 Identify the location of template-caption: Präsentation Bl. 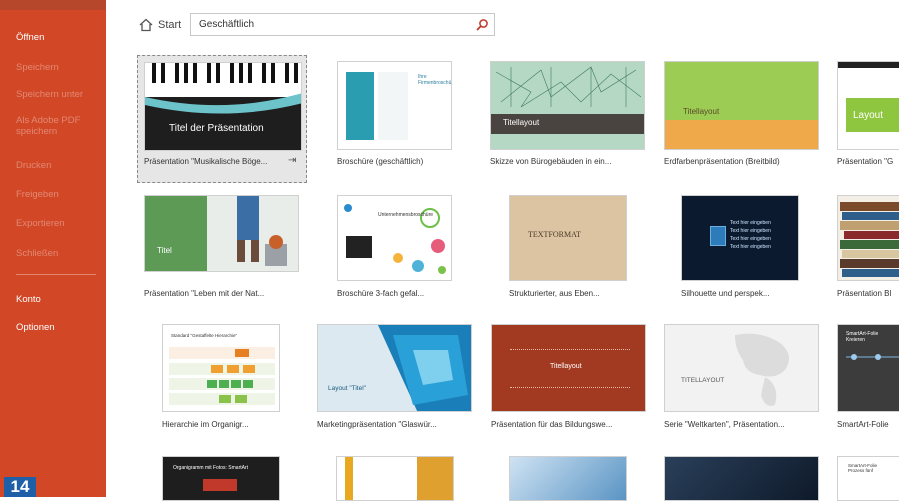
(864, 293).